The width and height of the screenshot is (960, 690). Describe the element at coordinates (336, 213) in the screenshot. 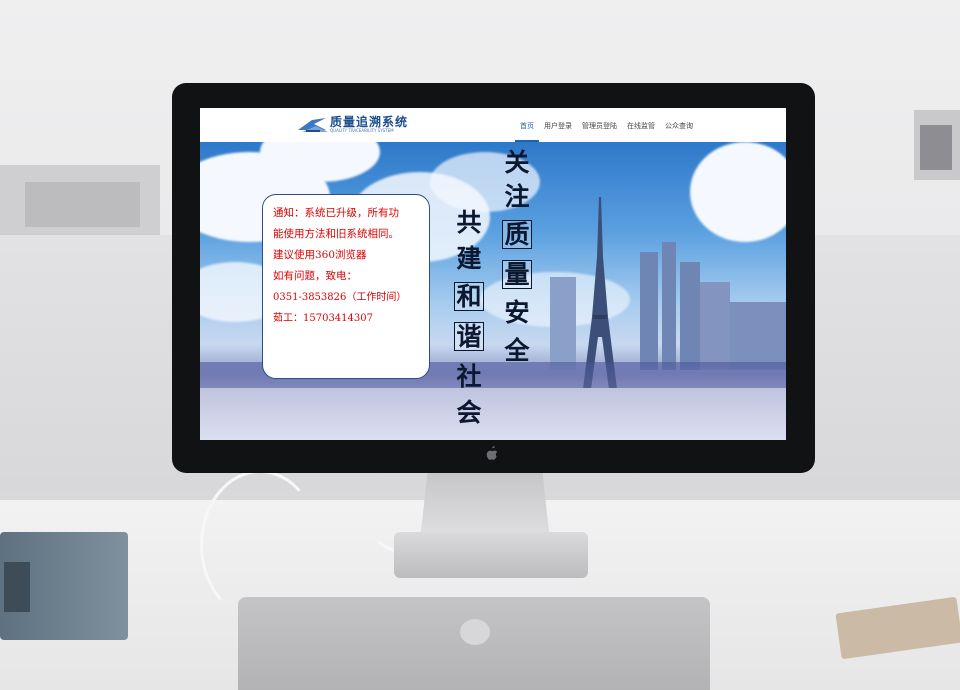

I see `notice-line: 通知：系统已升级，所有功` at that location.